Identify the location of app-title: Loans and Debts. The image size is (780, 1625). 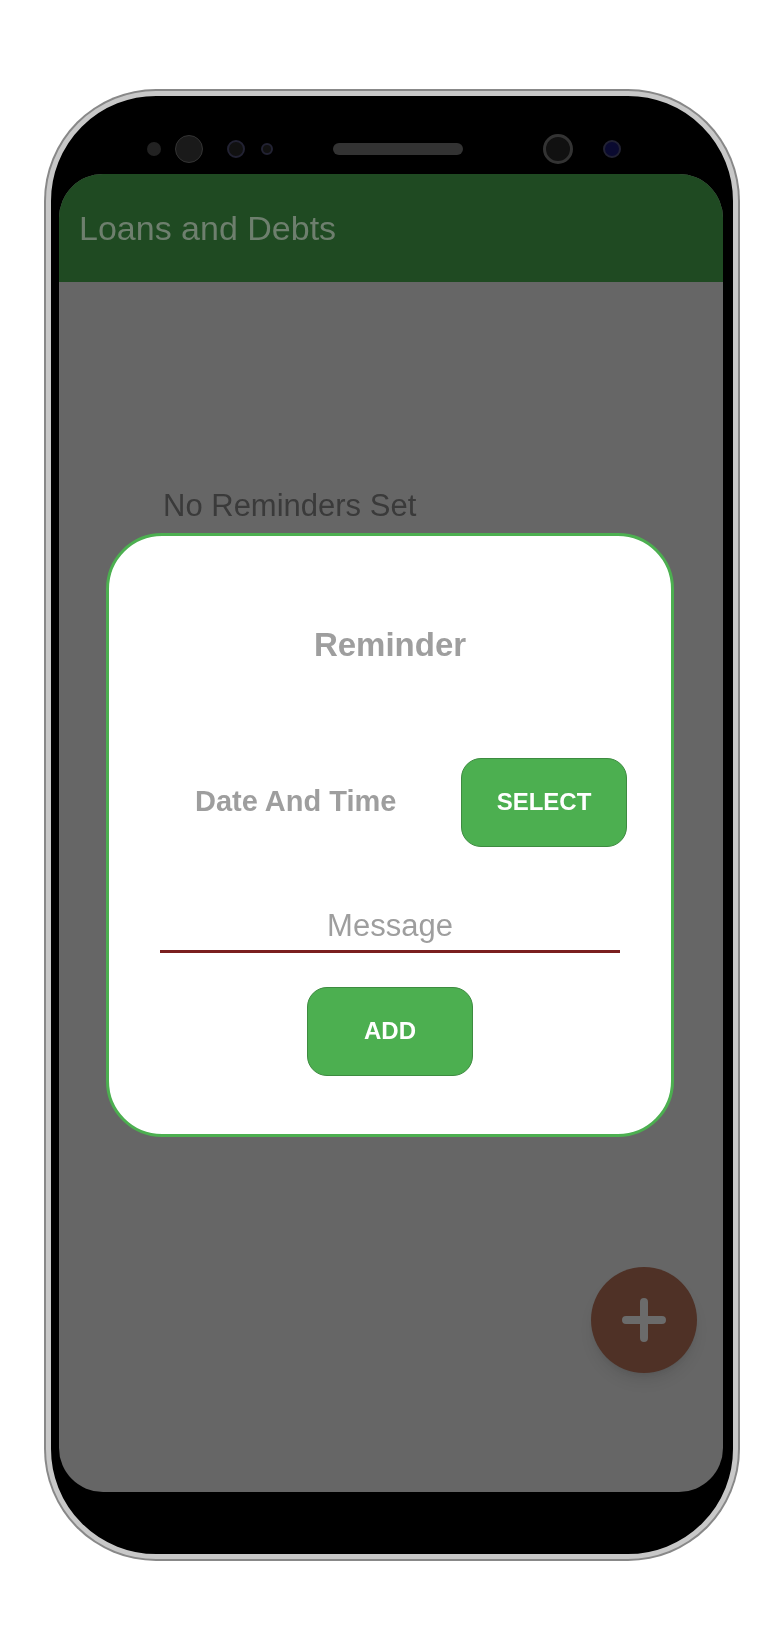
(208, 228).